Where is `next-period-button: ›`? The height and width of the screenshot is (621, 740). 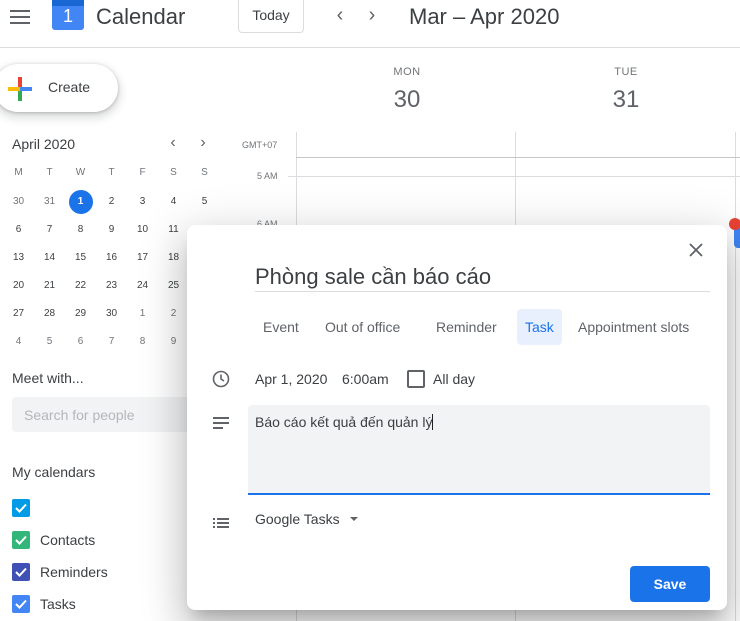
next-period-button: › is located at coordinates (372, 16).